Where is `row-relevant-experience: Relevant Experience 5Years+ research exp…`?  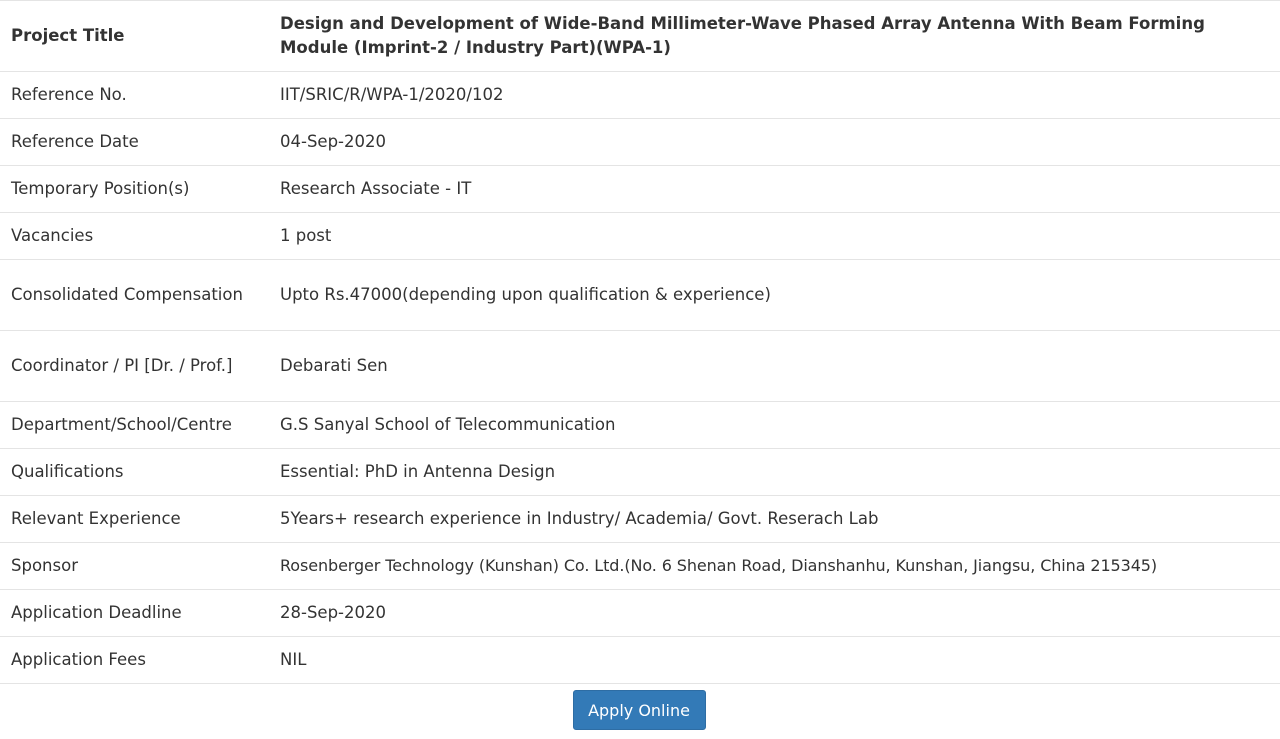 row-relevant-experience: Relevant Experience 5Years+ research exp… is located at coordinates (640, 519).